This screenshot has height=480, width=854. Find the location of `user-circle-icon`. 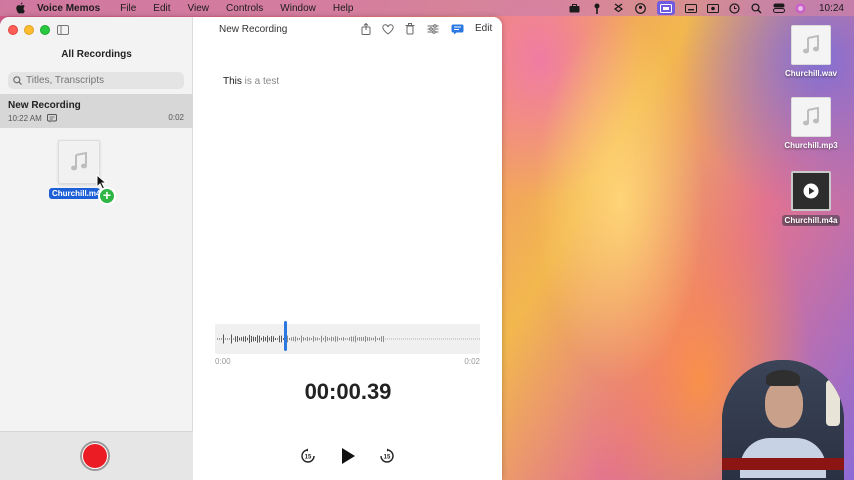

user-circle-icon is located at coordinates (641, 8).